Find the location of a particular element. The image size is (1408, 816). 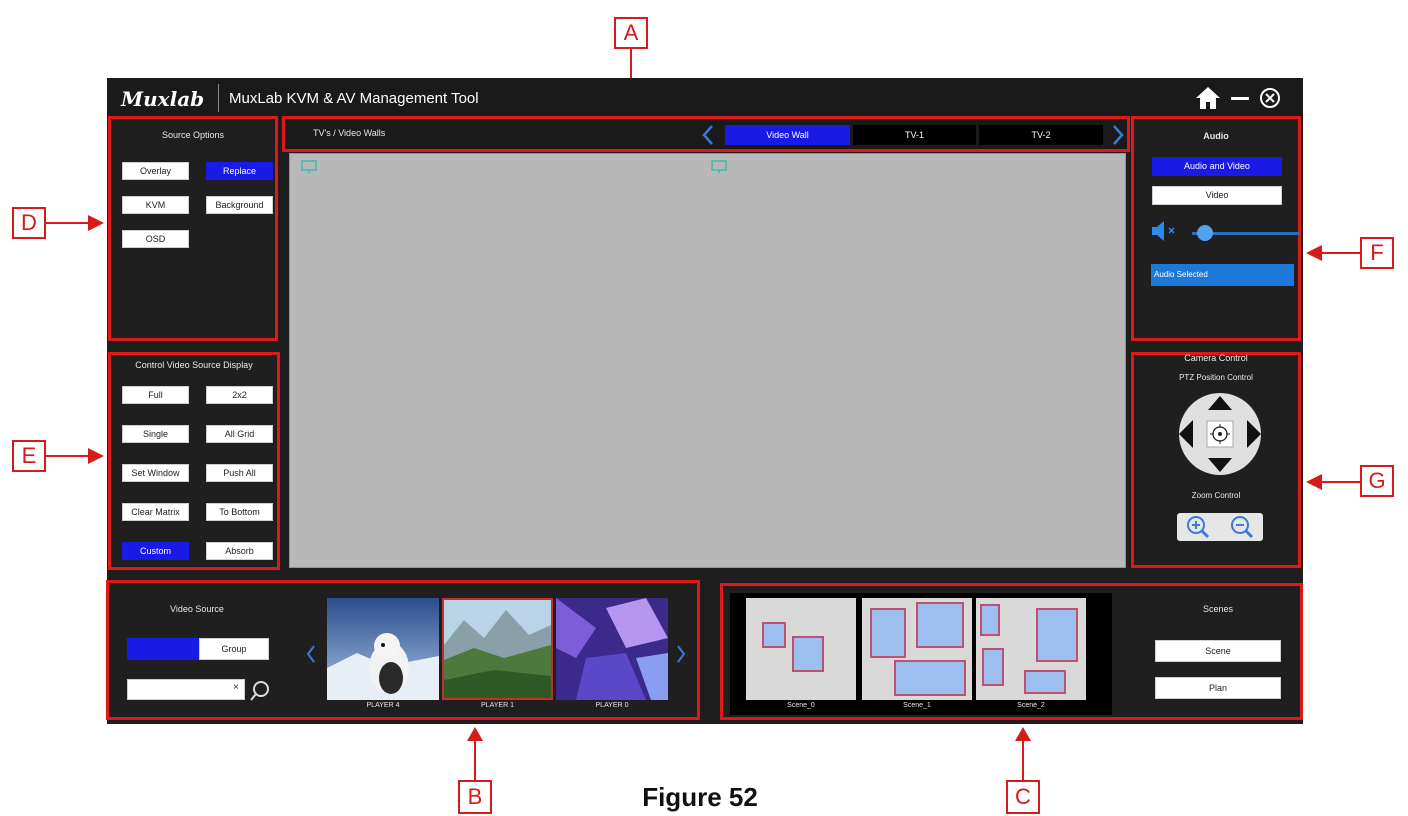

player-4-thumbnail is located at coordinates (383, 649).